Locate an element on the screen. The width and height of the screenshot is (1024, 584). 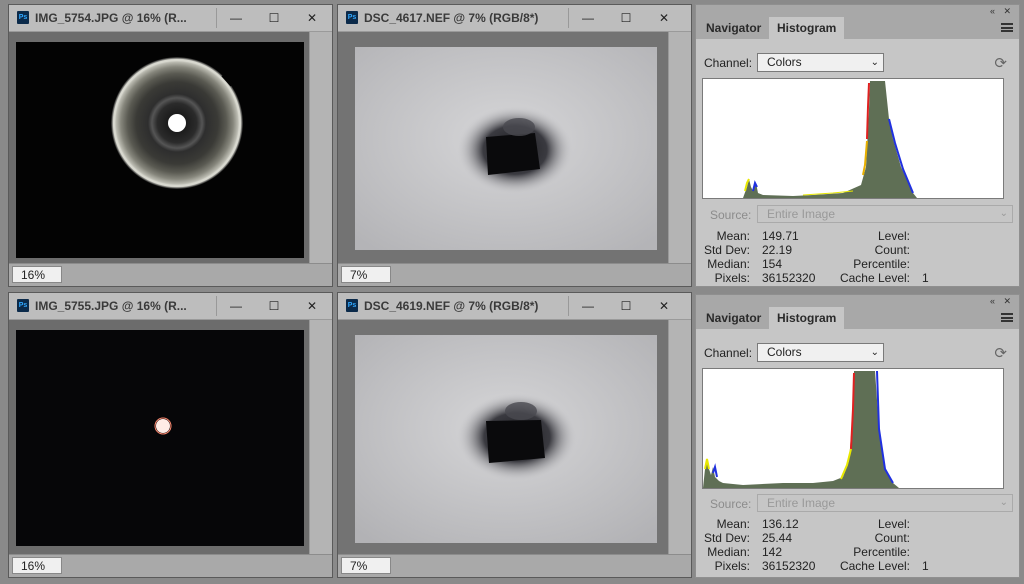
cache-level-label: Cache Level: is located at coordinates (874, 278).